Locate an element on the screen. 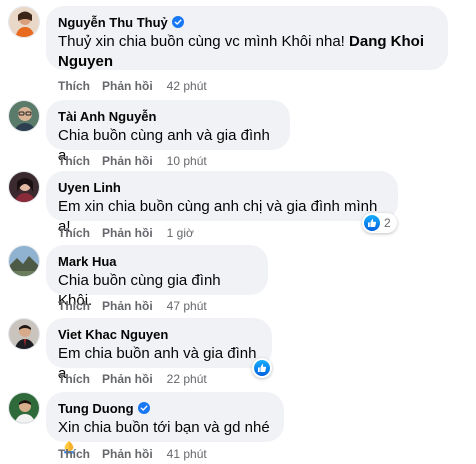  comment-timestamp: 41 phút is located at coordinates (187, 454).